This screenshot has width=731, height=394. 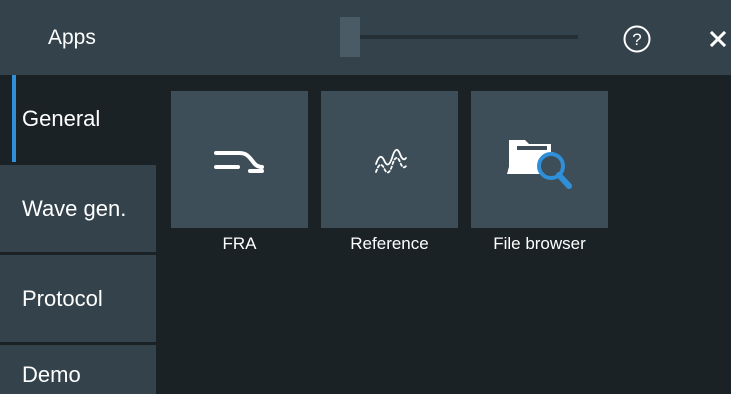 I want to click on folder-search-icon, so click(x=539, y=164).